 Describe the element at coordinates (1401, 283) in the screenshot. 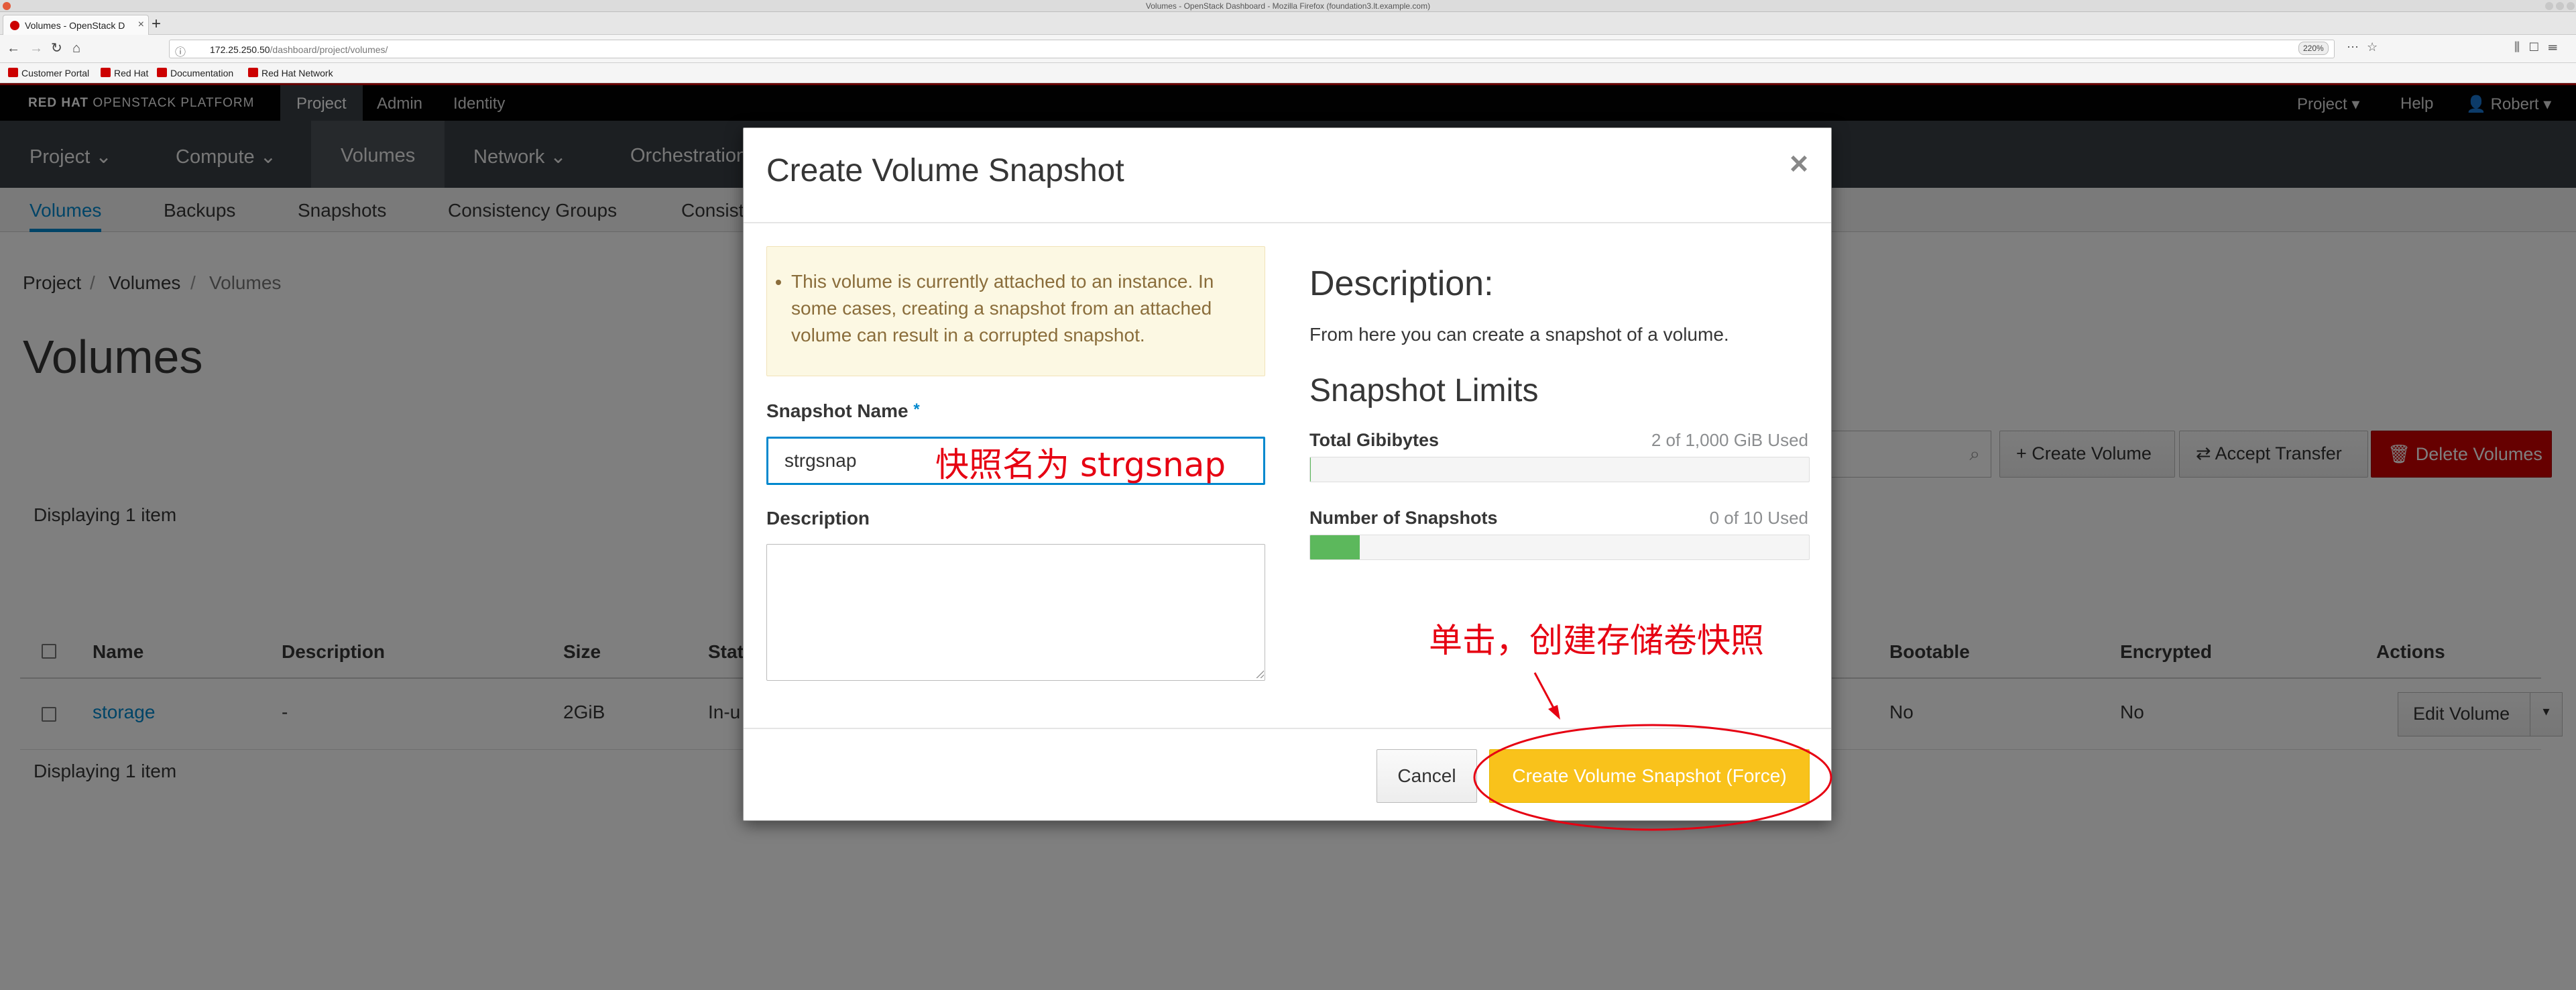

I see `description-heading: Description:` at that location.